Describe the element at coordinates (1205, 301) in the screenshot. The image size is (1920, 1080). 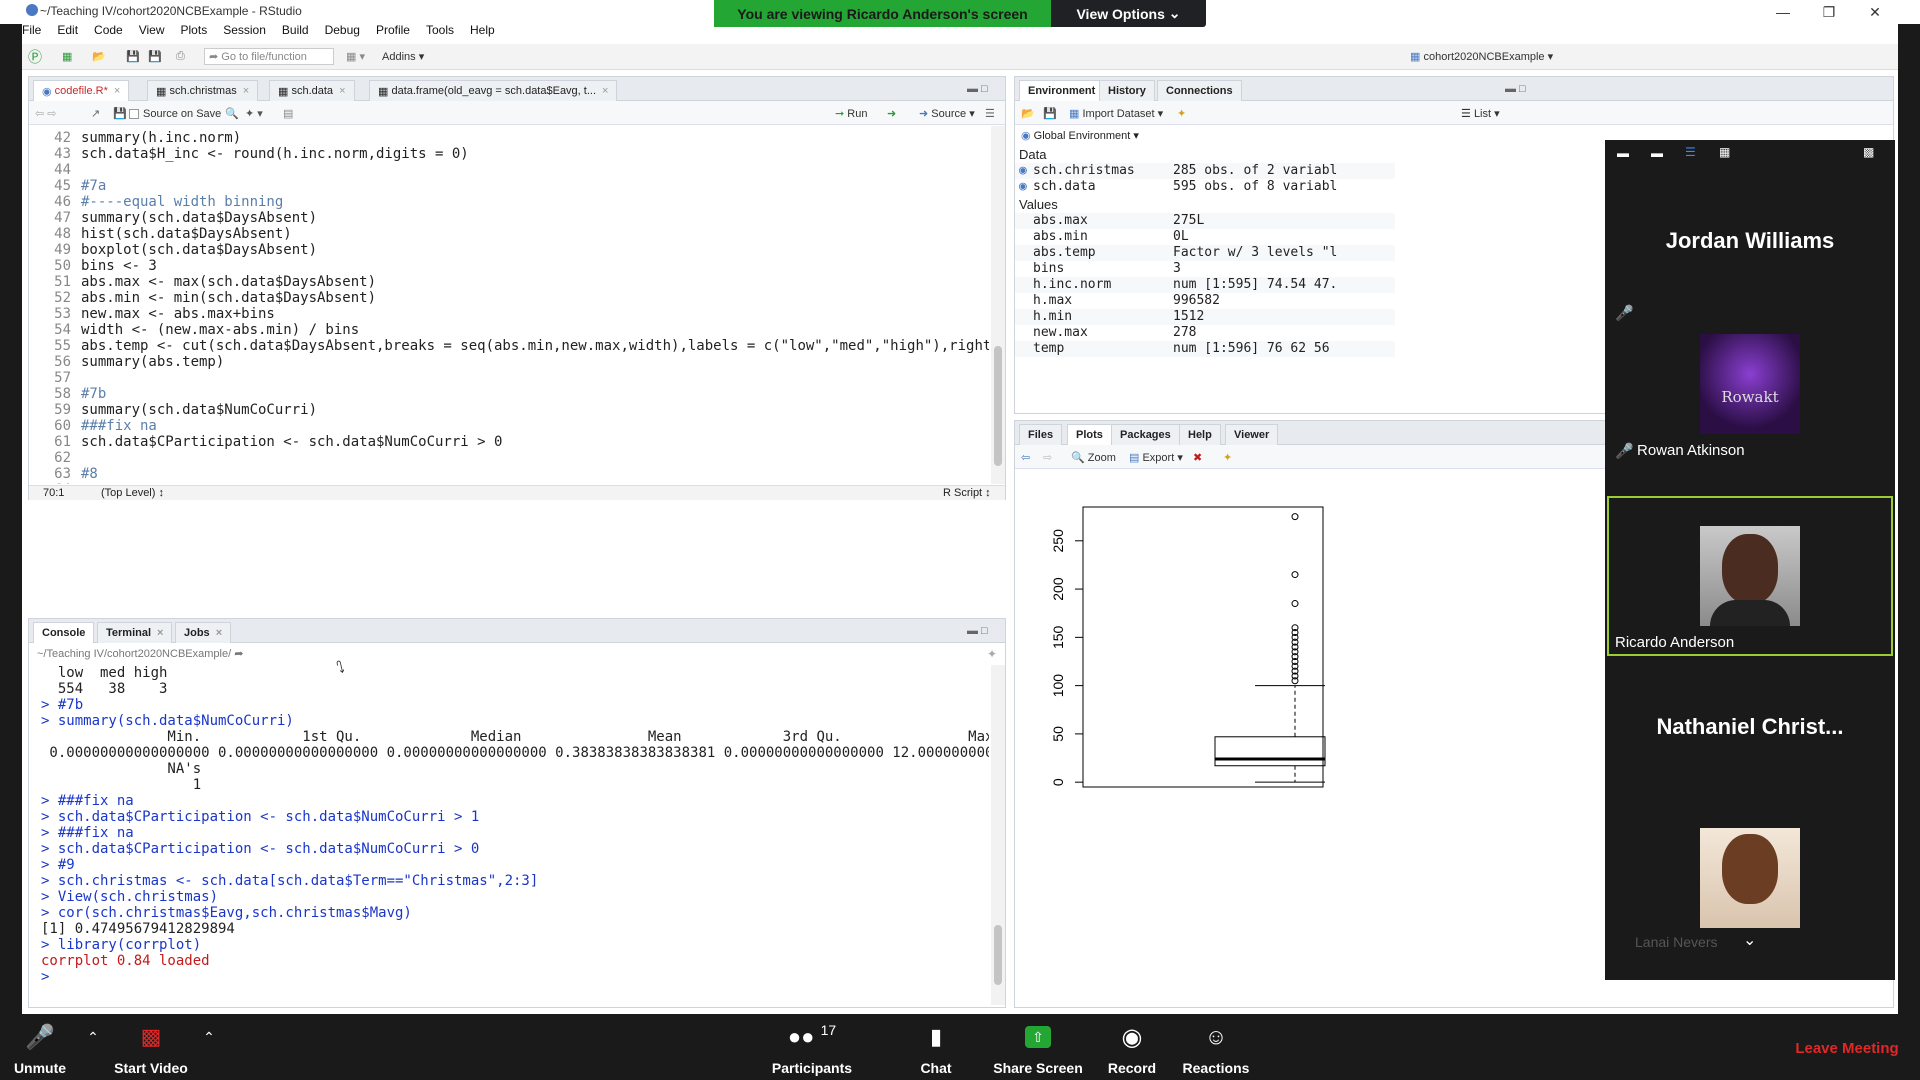
I see `env-row: h.max 996582` at that location.